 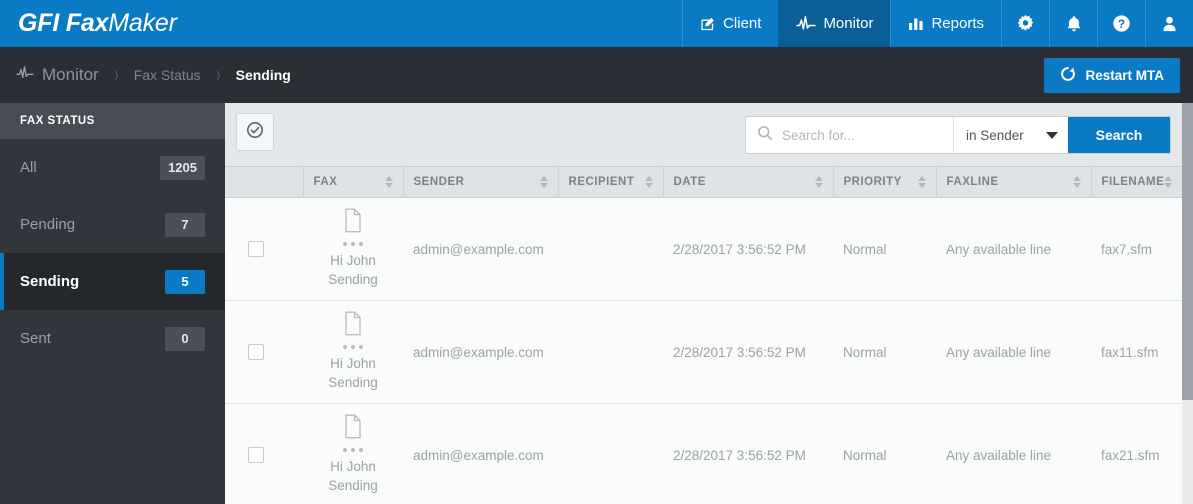 I want to click on column-header-sender-label: SENDER, so click(x=439, y=182).